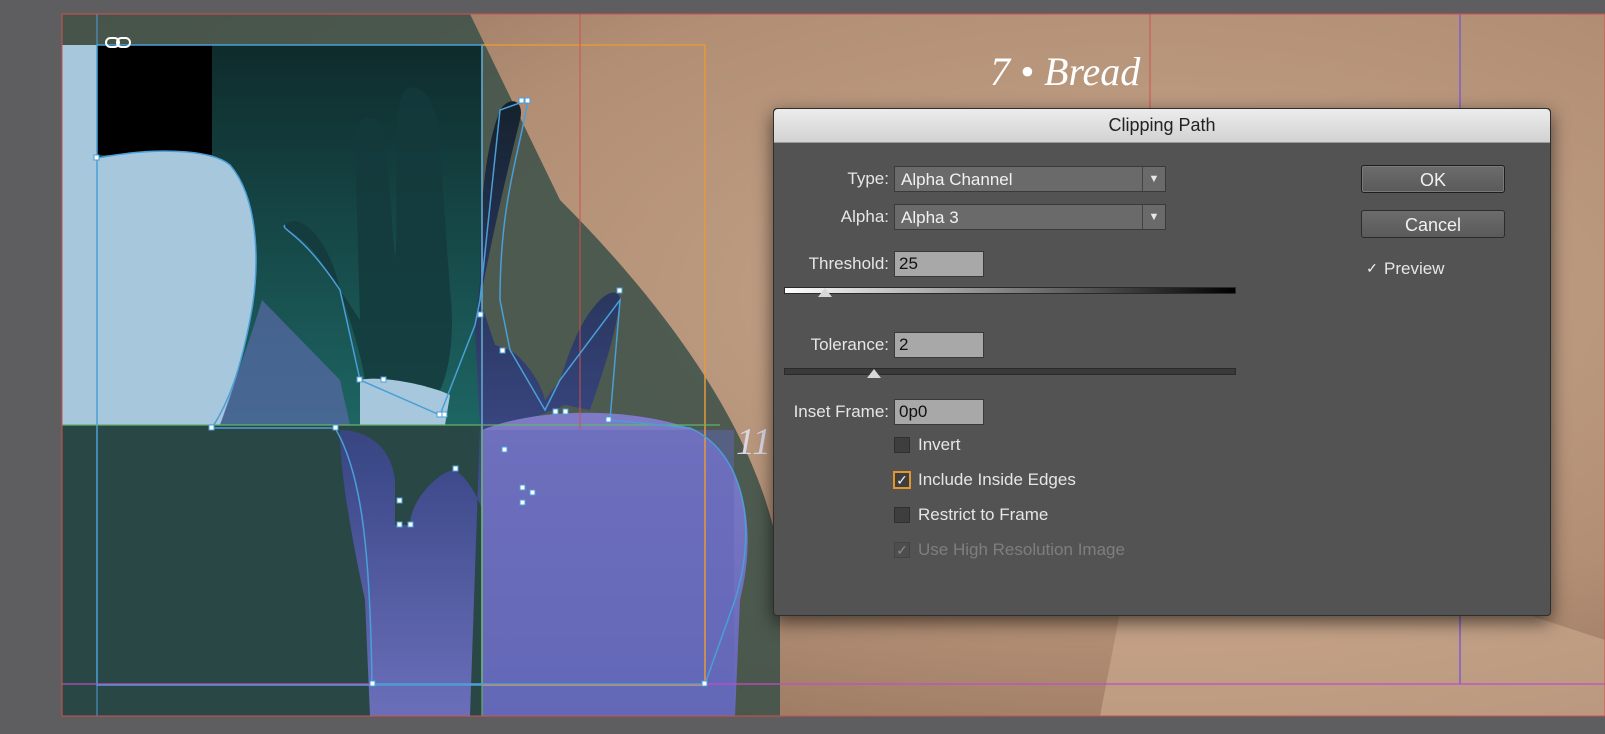 This screenshot has width=1605, height=734. I want to click on include-inside-edges-option: ✓ Include Inside Edges, so click(985, 480).